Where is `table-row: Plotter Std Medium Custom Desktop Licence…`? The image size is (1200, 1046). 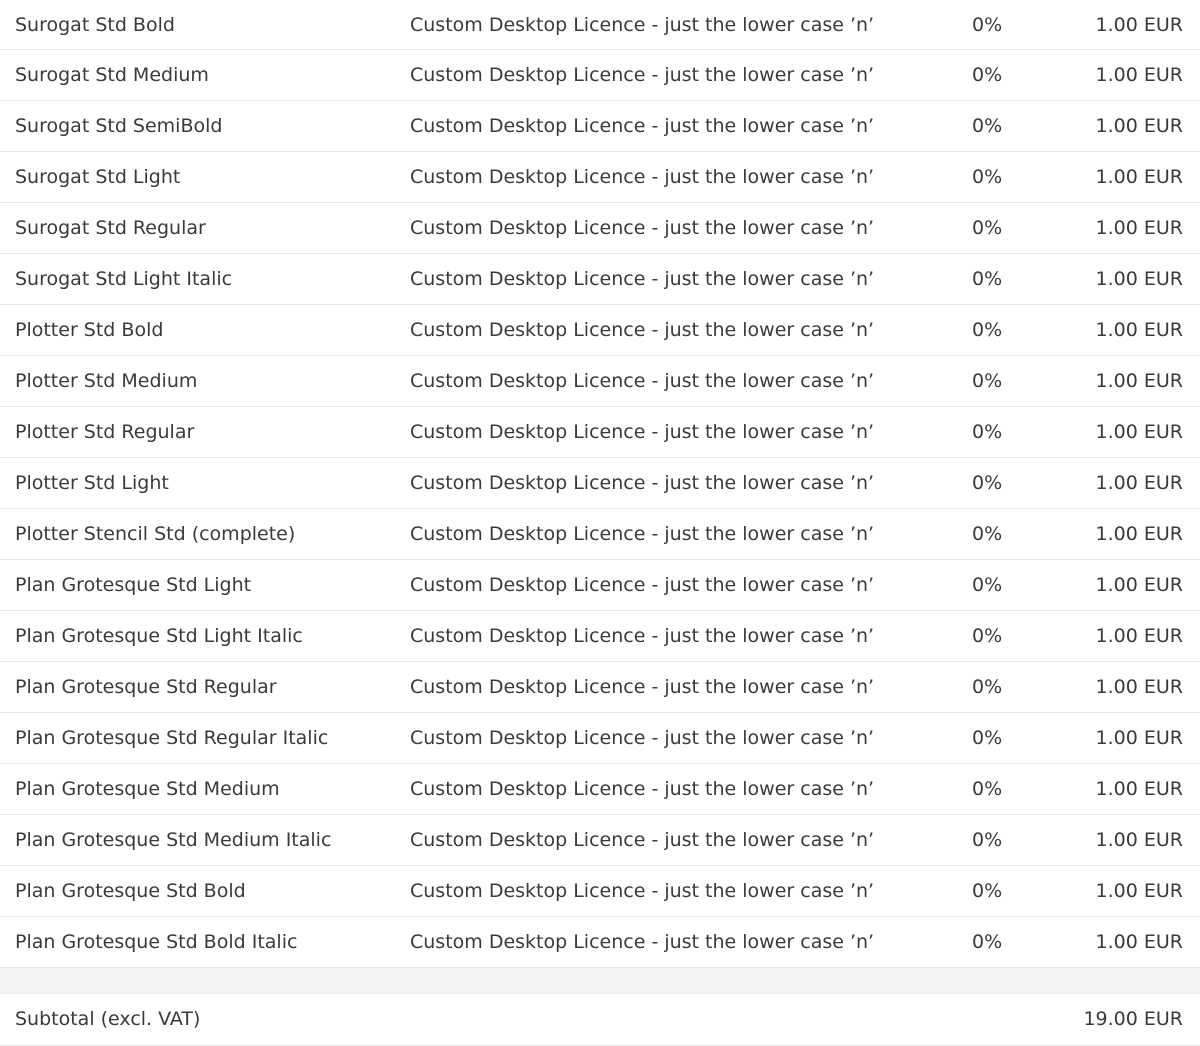 table-row: Plotter Std Medium Custom Desktop Licence… is located at coordinates (600, 381).